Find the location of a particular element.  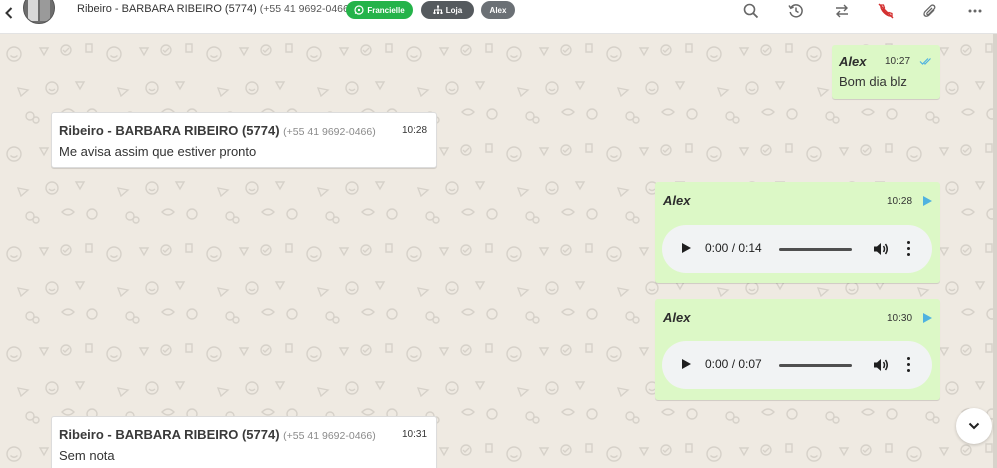

back-button is located at coordinates (9, 13).